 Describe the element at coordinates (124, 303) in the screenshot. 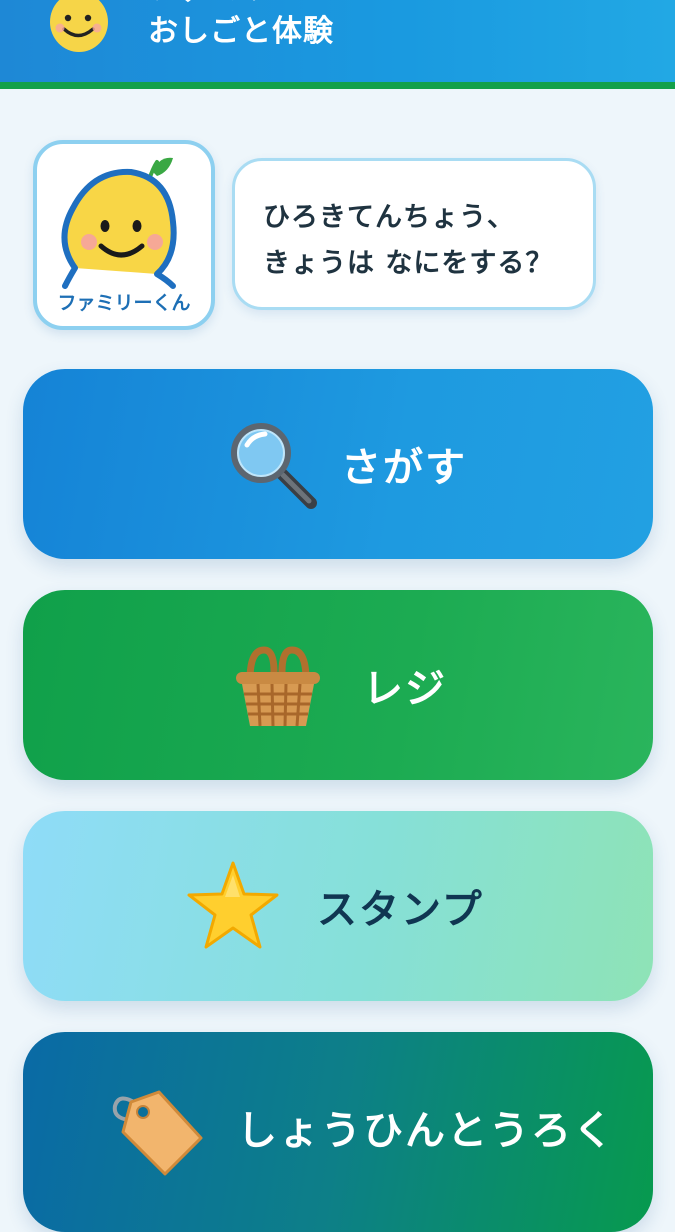

I see `mascot-name: ファミリーくん` at that location.